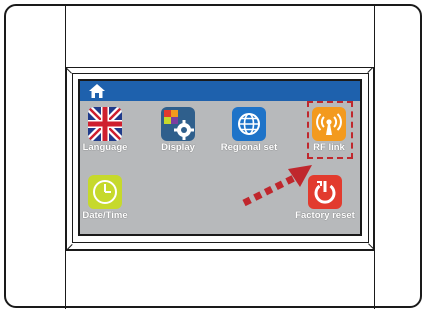 Image resolution: width=430 pixels, height=313 pixels. What do you see at coordinates (220, 91) in the screenshot?
I see `top-bar` at bounding box center [220, 91].